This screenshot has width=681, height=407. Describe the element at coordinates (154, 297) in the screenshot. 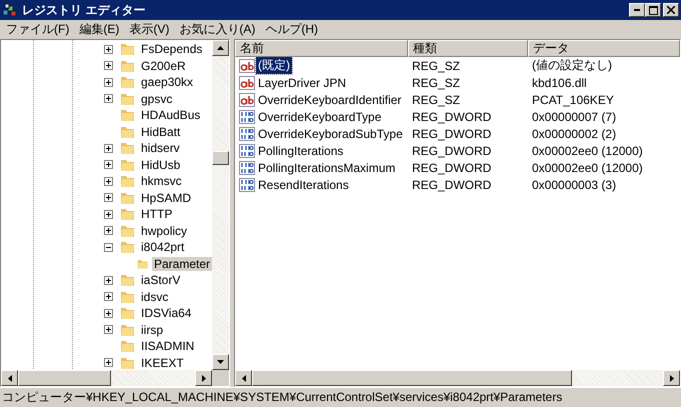

I see `tree-item: idsvc` at that location.